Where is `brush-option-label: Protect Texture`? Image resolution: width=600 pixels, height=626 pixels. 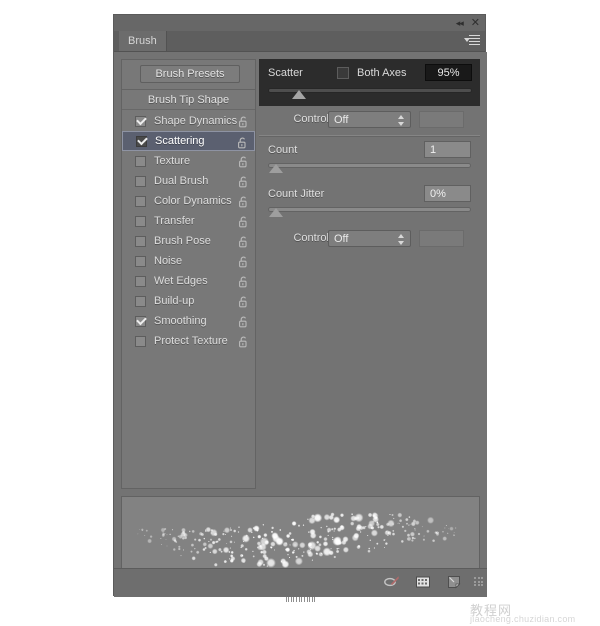 brush-option-label: Protect Texture is located at coordinates (191, 341).